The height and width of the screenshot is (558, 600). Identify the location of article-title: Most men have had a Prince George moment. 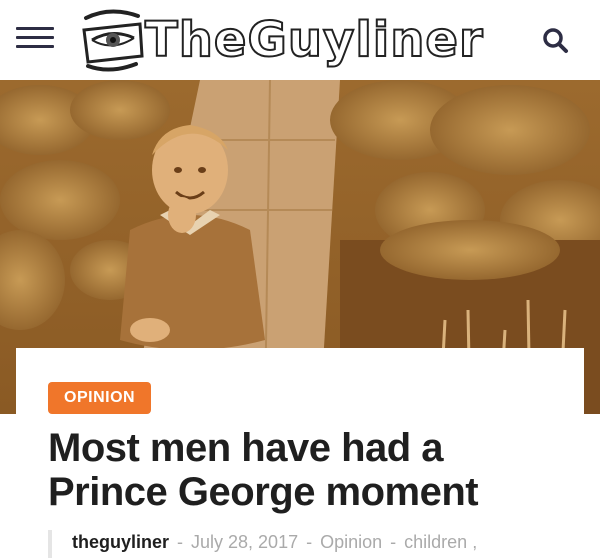
(308, 470).